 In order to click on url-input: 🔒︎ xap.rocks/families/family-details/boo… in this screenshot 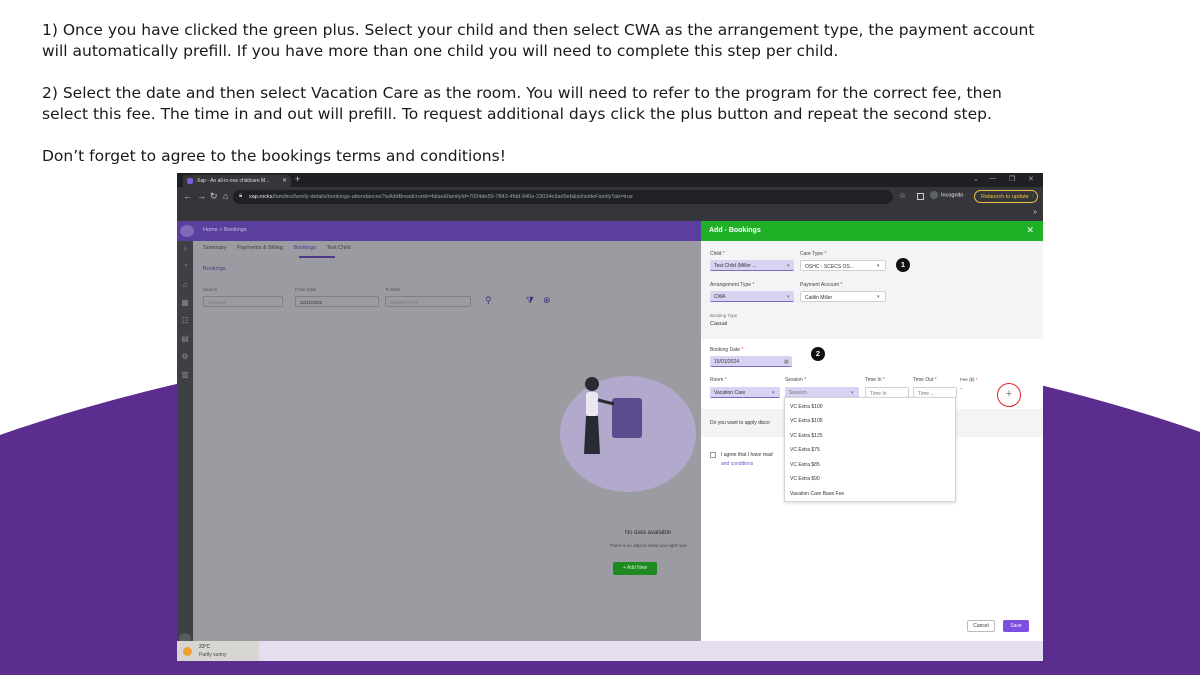, I will do `click(563, 197)`.